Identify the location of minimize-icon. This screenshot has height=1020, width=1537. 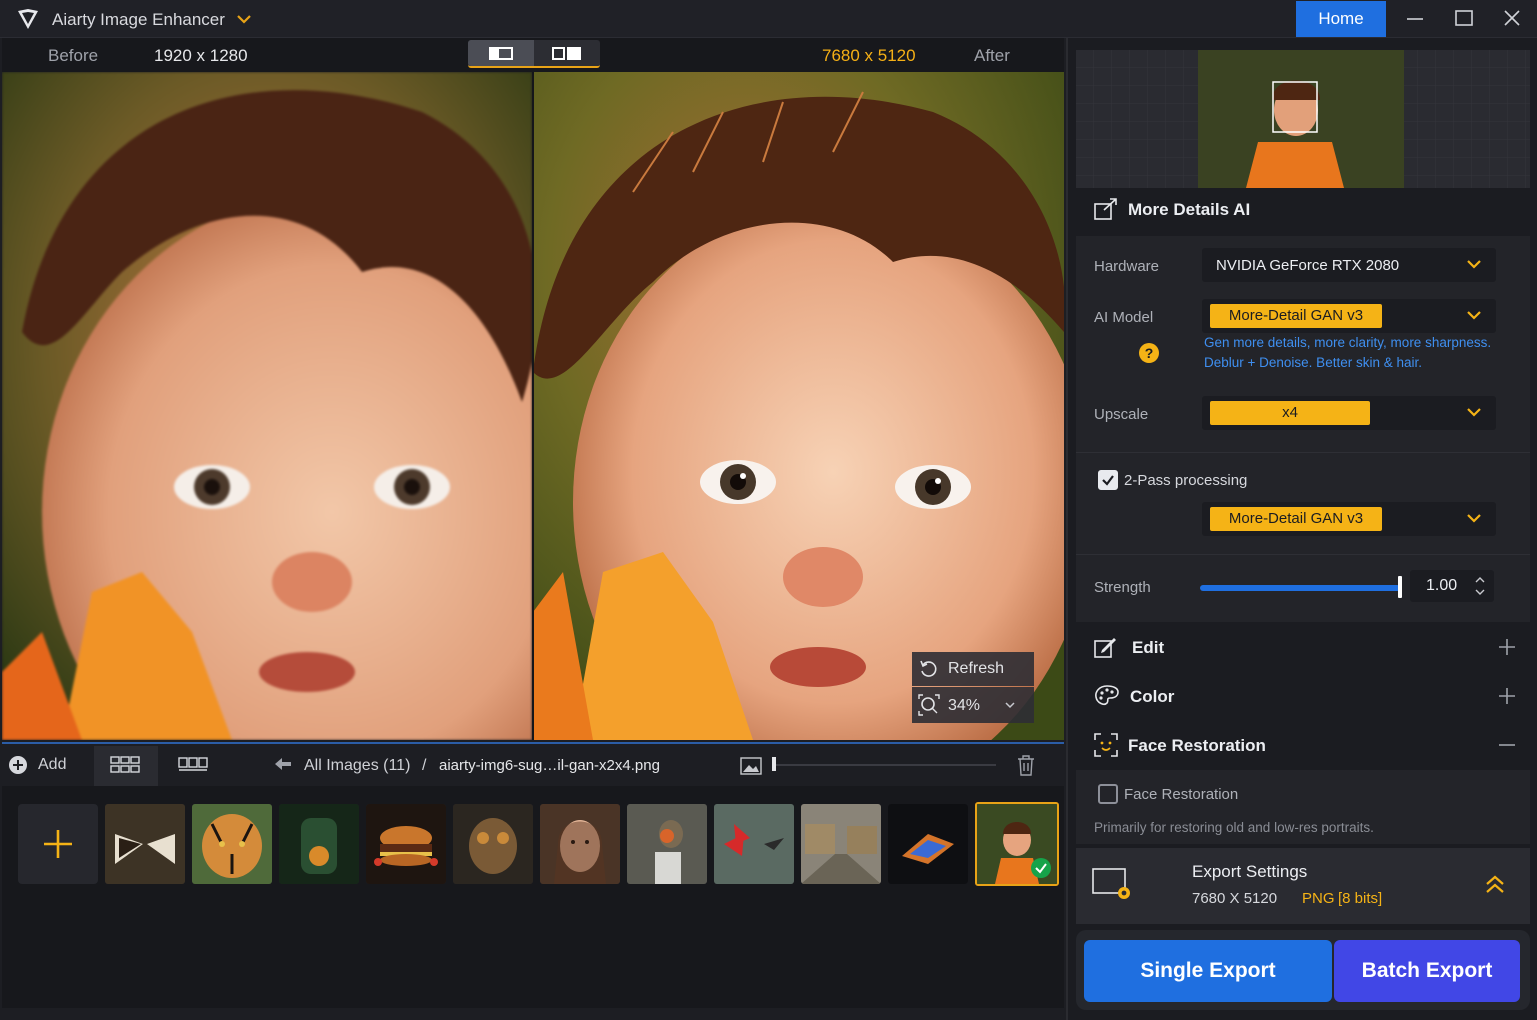
(1415, 19).